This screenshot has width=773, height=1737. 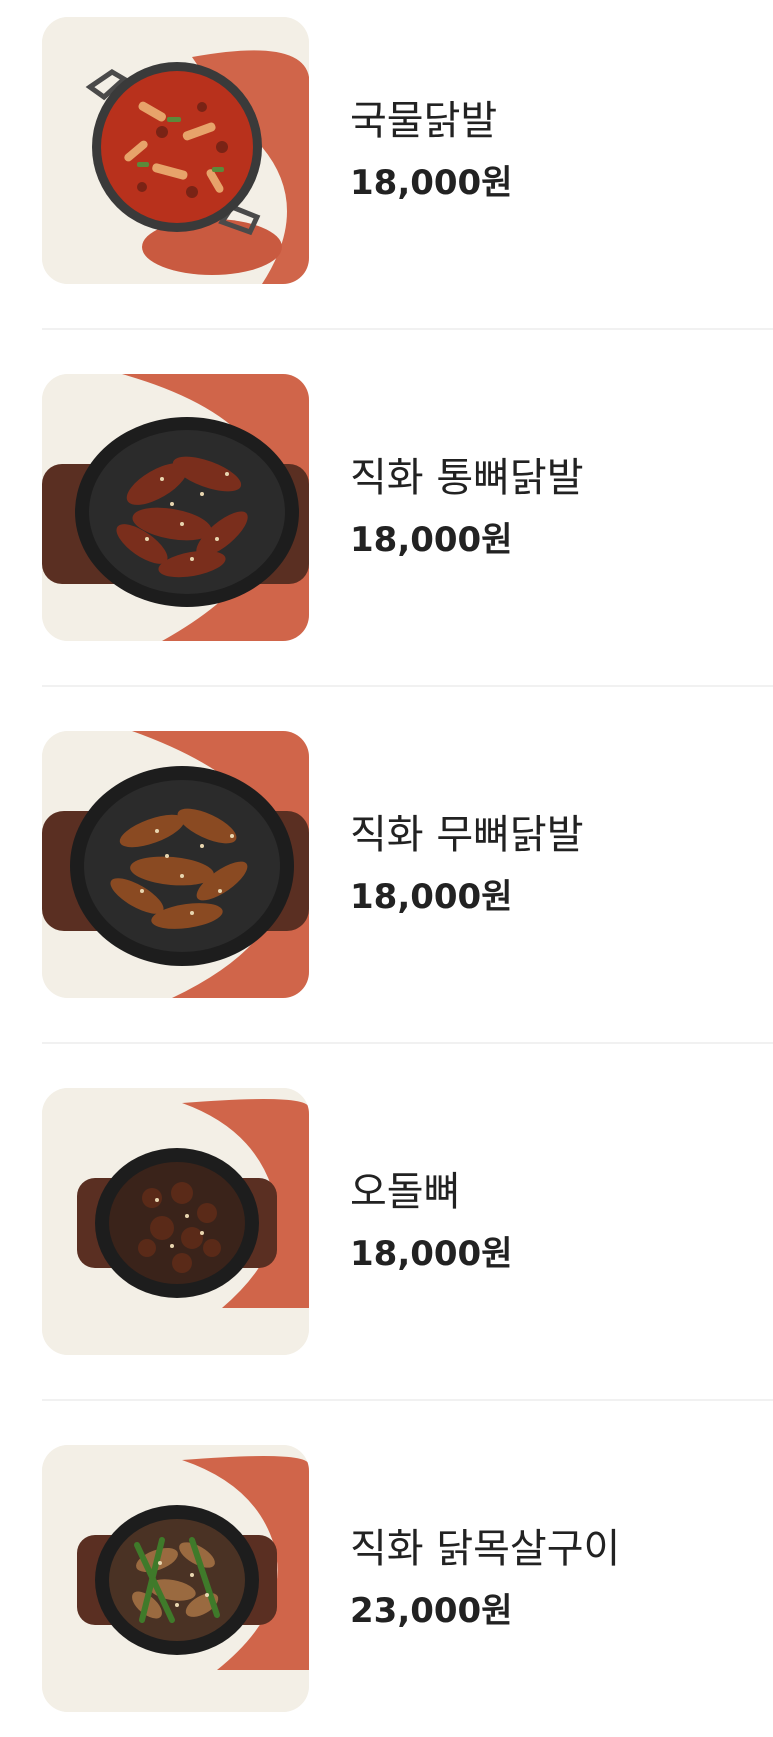 I want to click on grilled-chicken-neck-image, so click(x=175, y=1578).